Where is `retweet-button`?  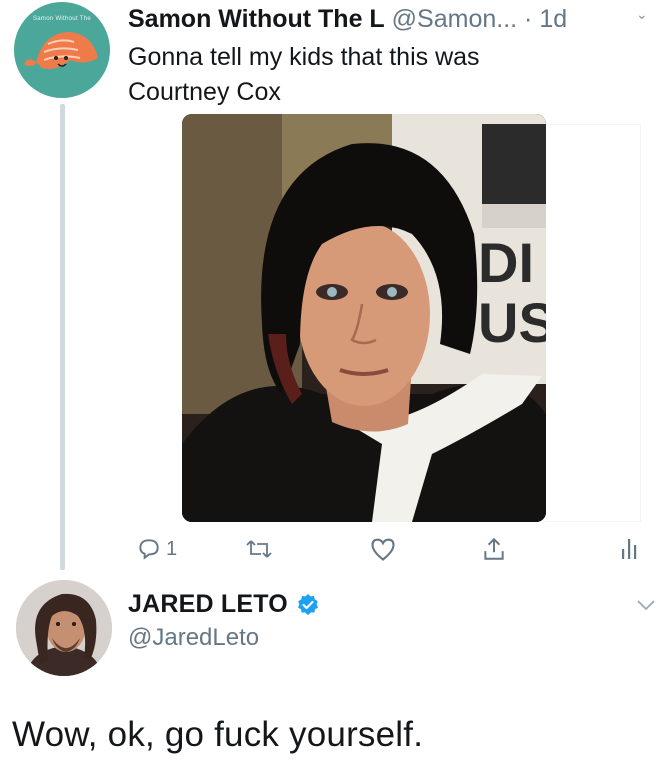 retweet-button is located at coordinates (259, 549).